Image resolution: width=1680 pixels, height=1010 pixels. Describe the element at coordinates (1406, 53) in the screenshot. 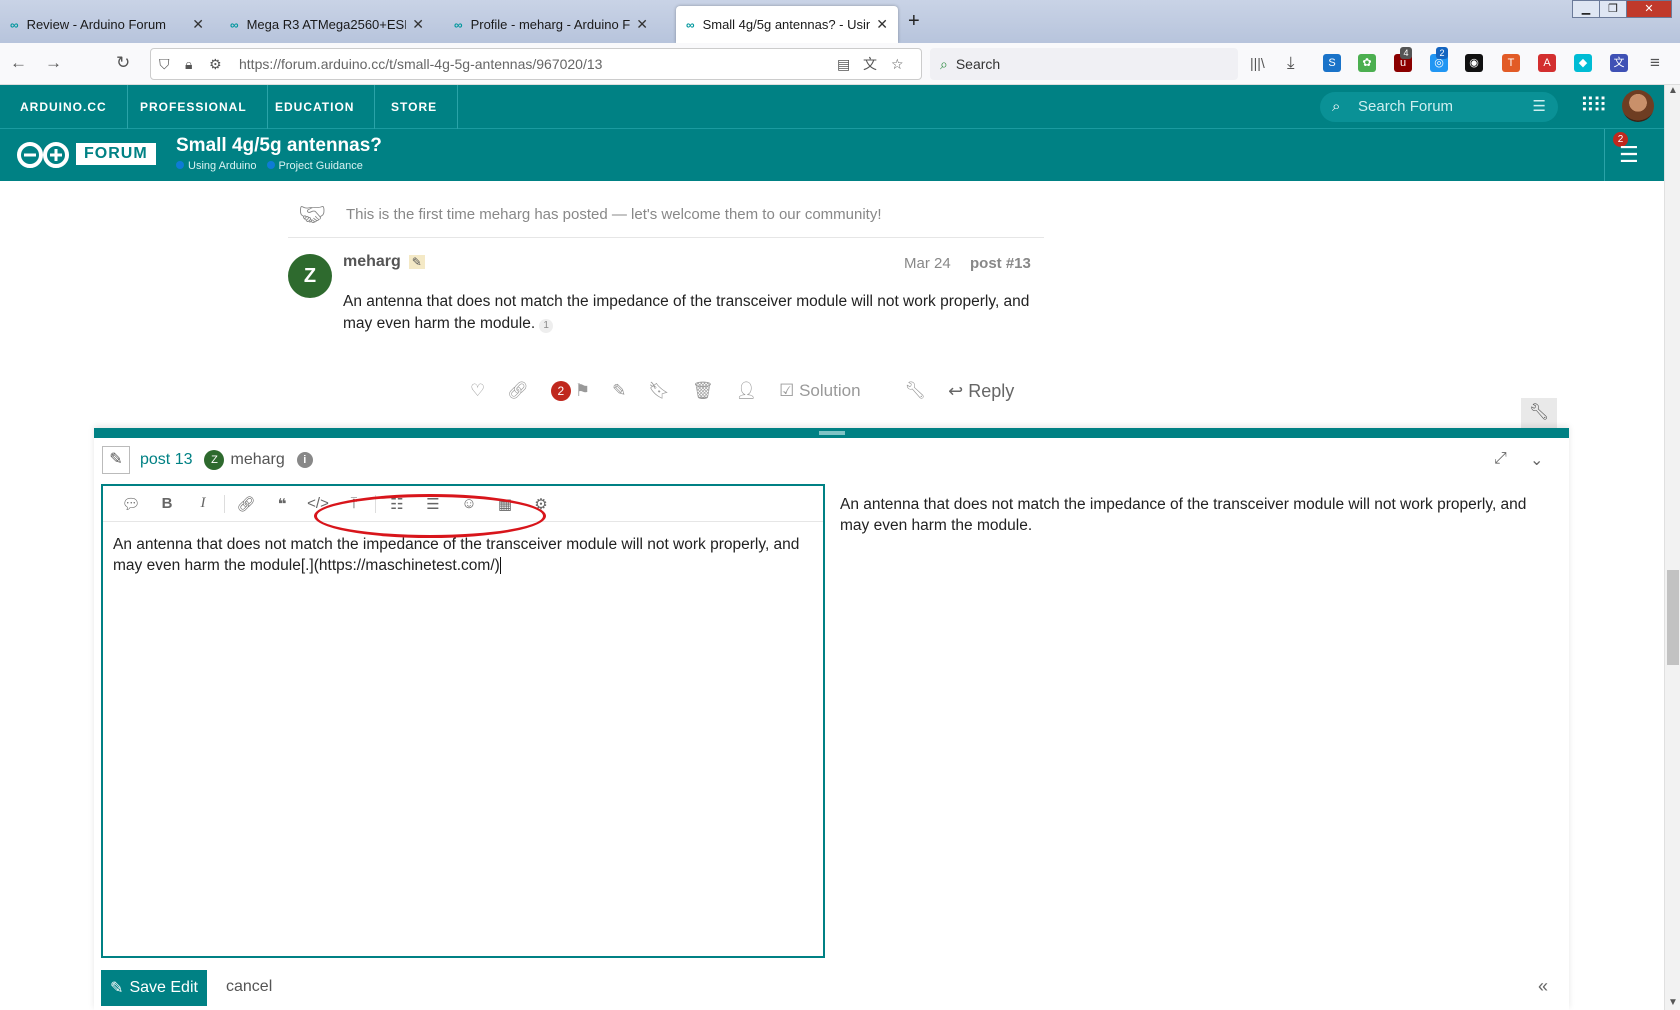

I see `extension-badge: 4` at that location.